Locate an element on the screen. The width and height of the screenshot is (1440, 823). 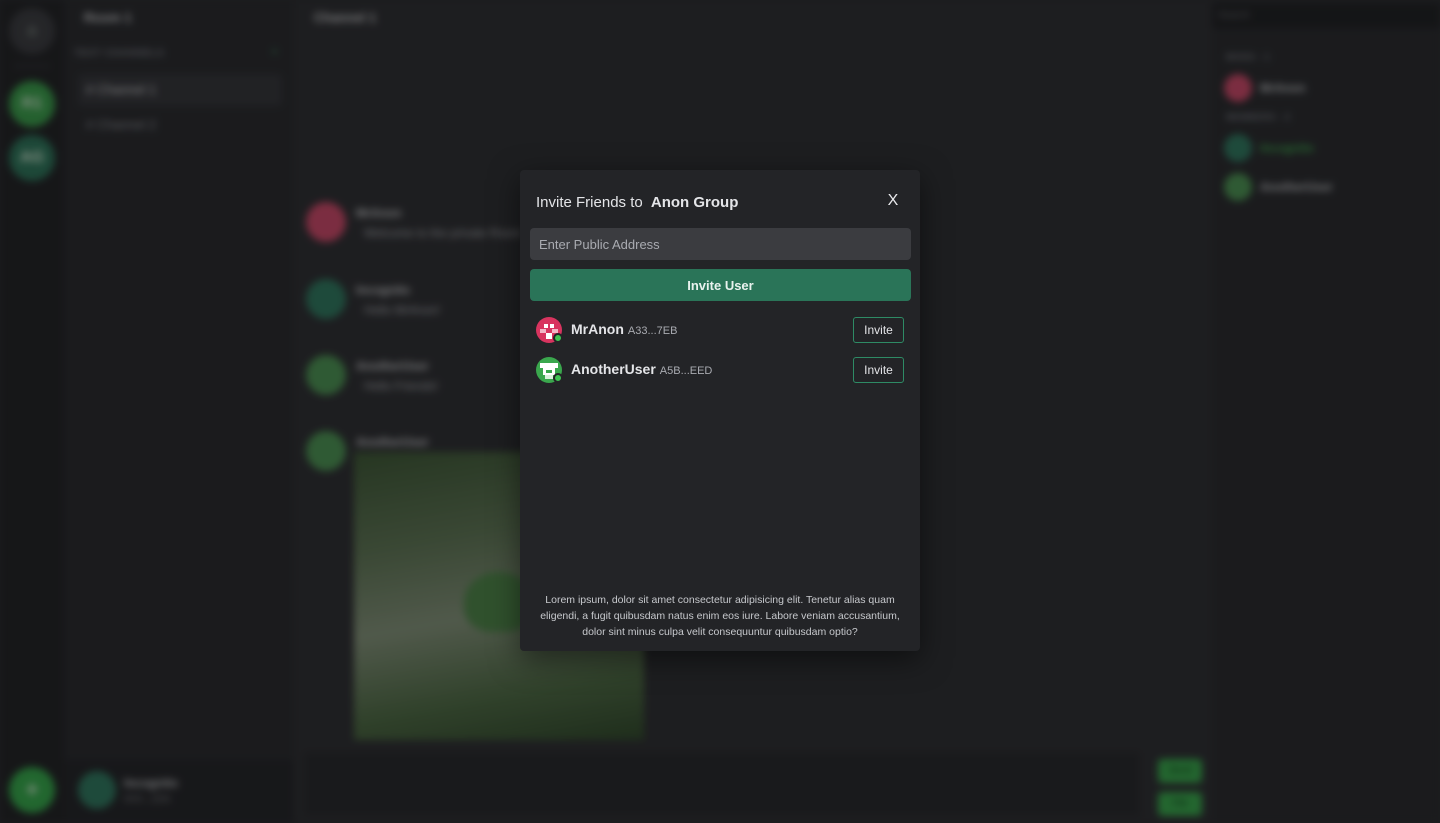
friend-row: MrAnon A33...7EB Invite is located at coordinates (720, 330).